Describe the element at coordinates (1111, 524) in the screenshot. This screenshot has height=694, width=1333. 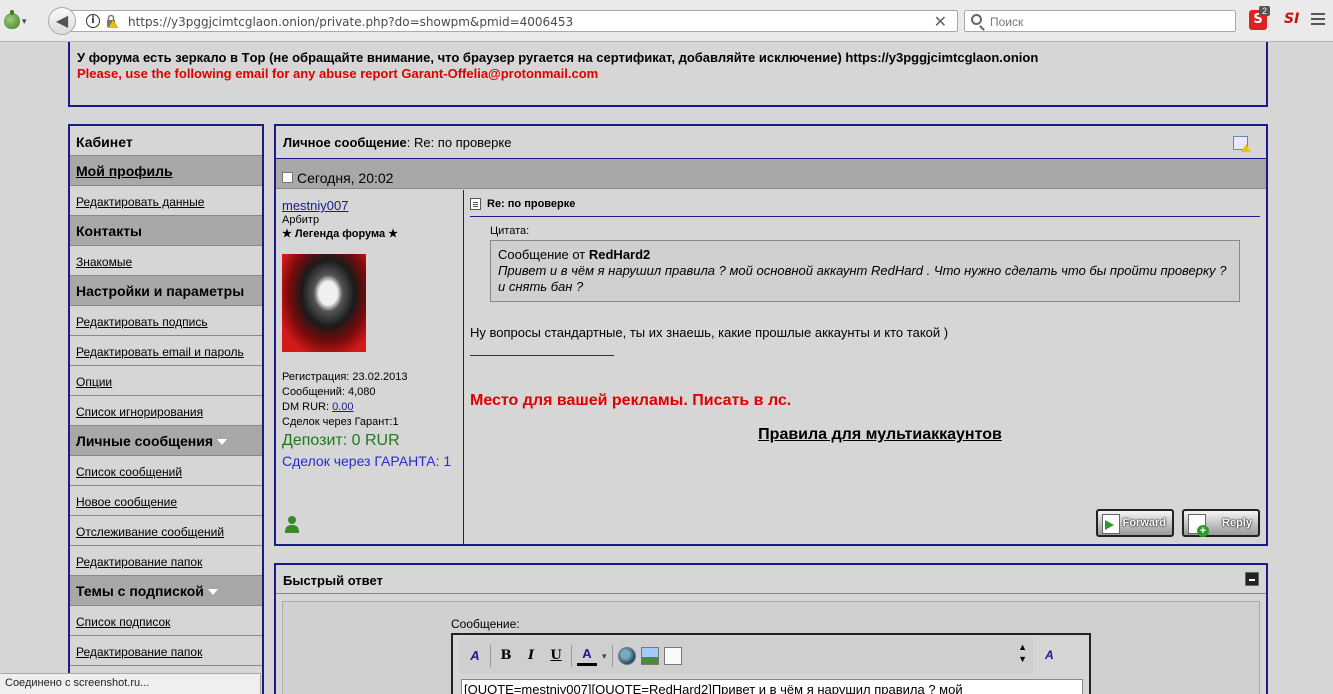
I see `forward-icon` at that location.